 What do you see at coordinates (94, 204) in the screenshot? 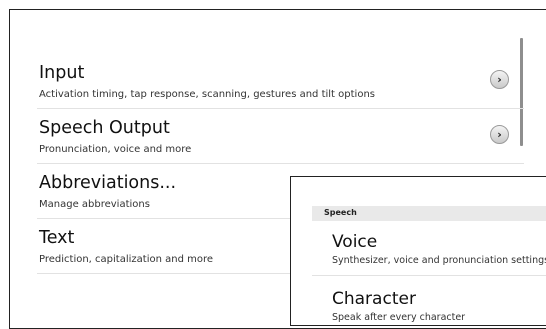
I see `item-subtitle: Manage abbreviations` at bounding box center [94, 204].